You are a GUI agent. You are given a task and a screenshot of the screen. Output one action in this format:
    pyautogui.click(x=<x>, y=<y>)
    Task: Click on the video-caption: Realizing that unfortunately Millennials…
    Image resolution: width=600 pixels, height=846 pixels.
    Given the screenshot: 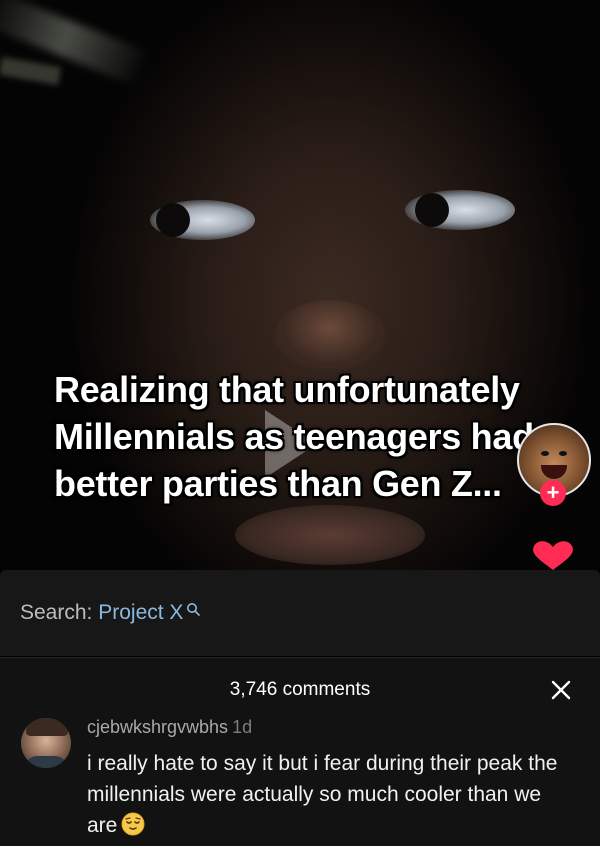 What is the action you would take?
    pyautogui.click(x=294, y=436)
    